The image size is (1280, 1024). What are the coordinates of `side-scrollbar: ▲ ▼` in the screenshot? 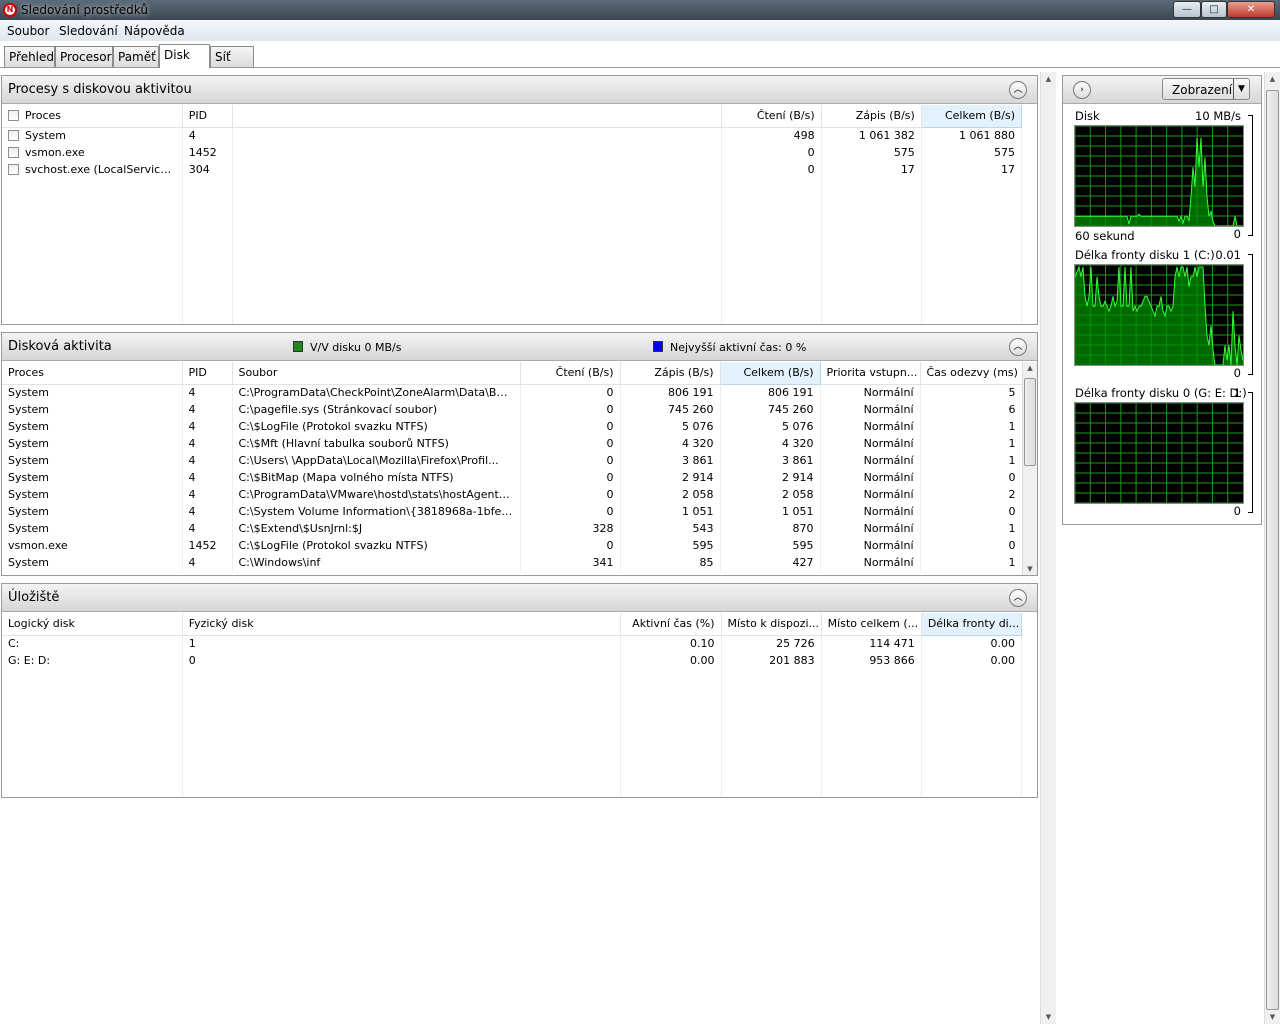 It's located at (1272, 548).